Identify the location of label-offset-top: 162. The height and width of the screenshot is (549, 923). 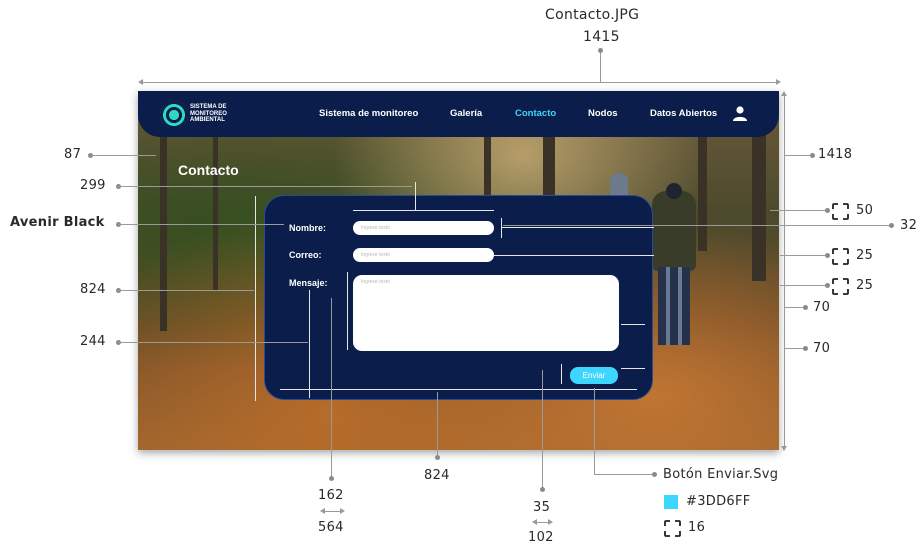
(331, 495).